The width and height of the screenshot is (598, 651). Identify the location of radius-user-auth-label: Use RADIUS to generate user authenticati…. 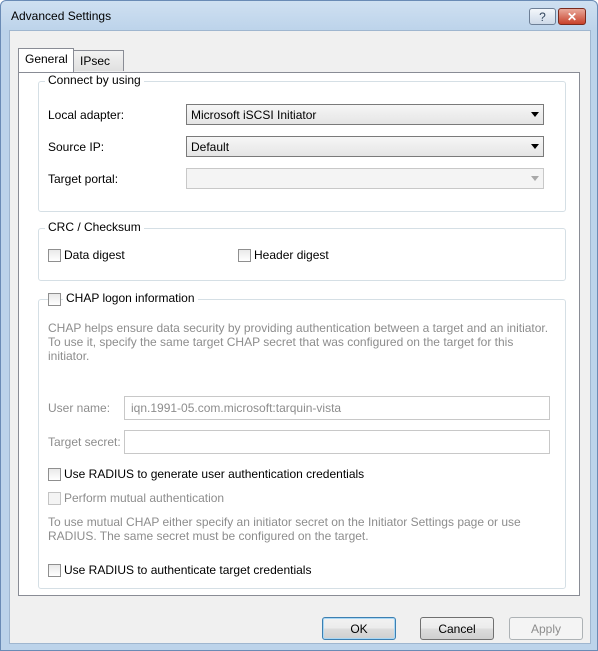
(214, 474).